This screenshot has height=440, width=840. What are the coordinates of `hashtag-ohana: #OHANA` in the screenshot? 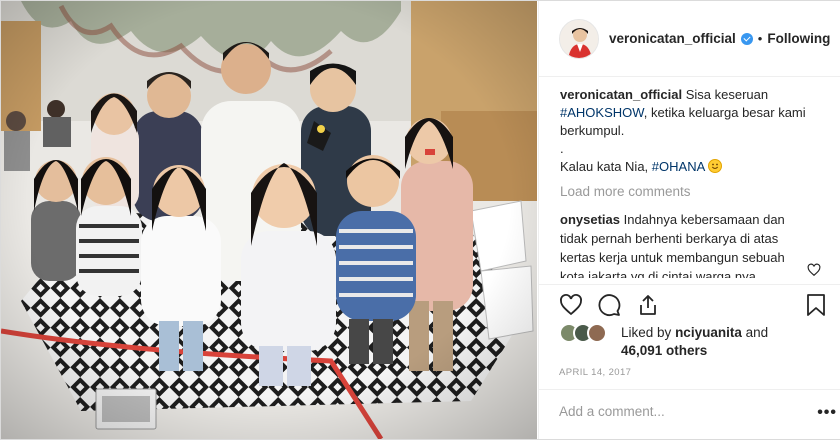 It's located at (678, 166).